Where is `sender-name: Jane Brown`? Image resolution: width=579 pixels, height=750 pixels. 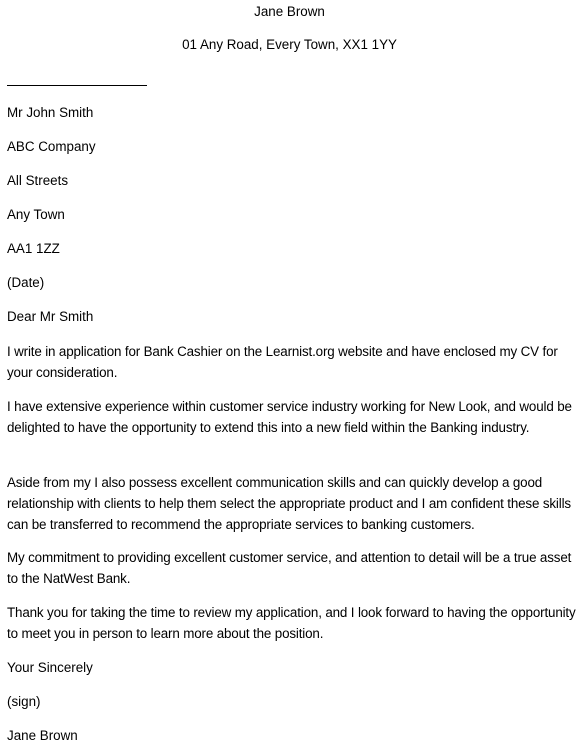 sender-name: Jane Brown is located at coordinates (289, 11).